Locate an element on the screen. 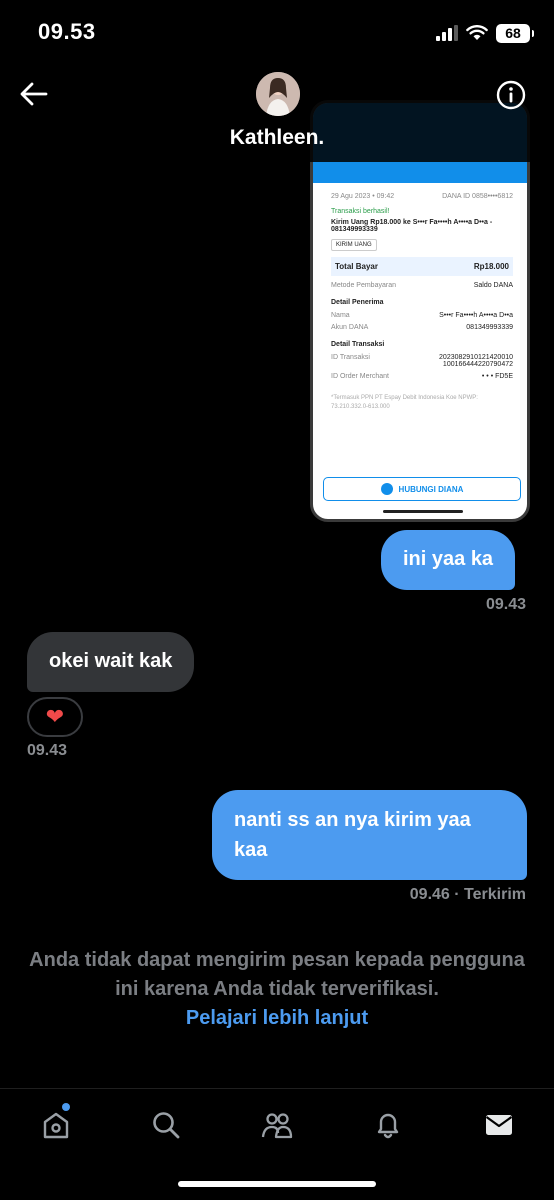 The image size is (554, 1200). receipt-name-row: Nama S•••r Fa••••h A••••a D••a is located at coordinates (422, 315).